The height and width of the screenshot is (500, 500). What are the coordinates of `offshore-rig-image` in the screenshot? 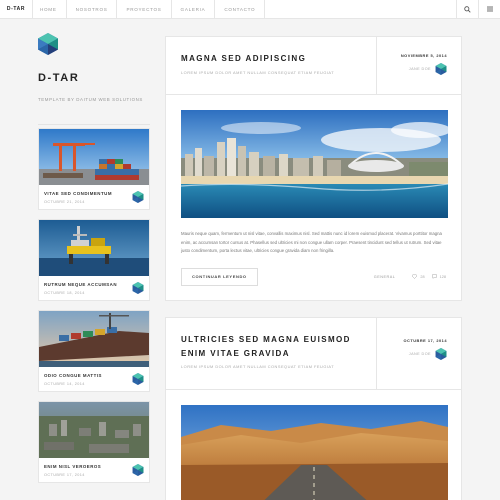 It's located at (94, 248).